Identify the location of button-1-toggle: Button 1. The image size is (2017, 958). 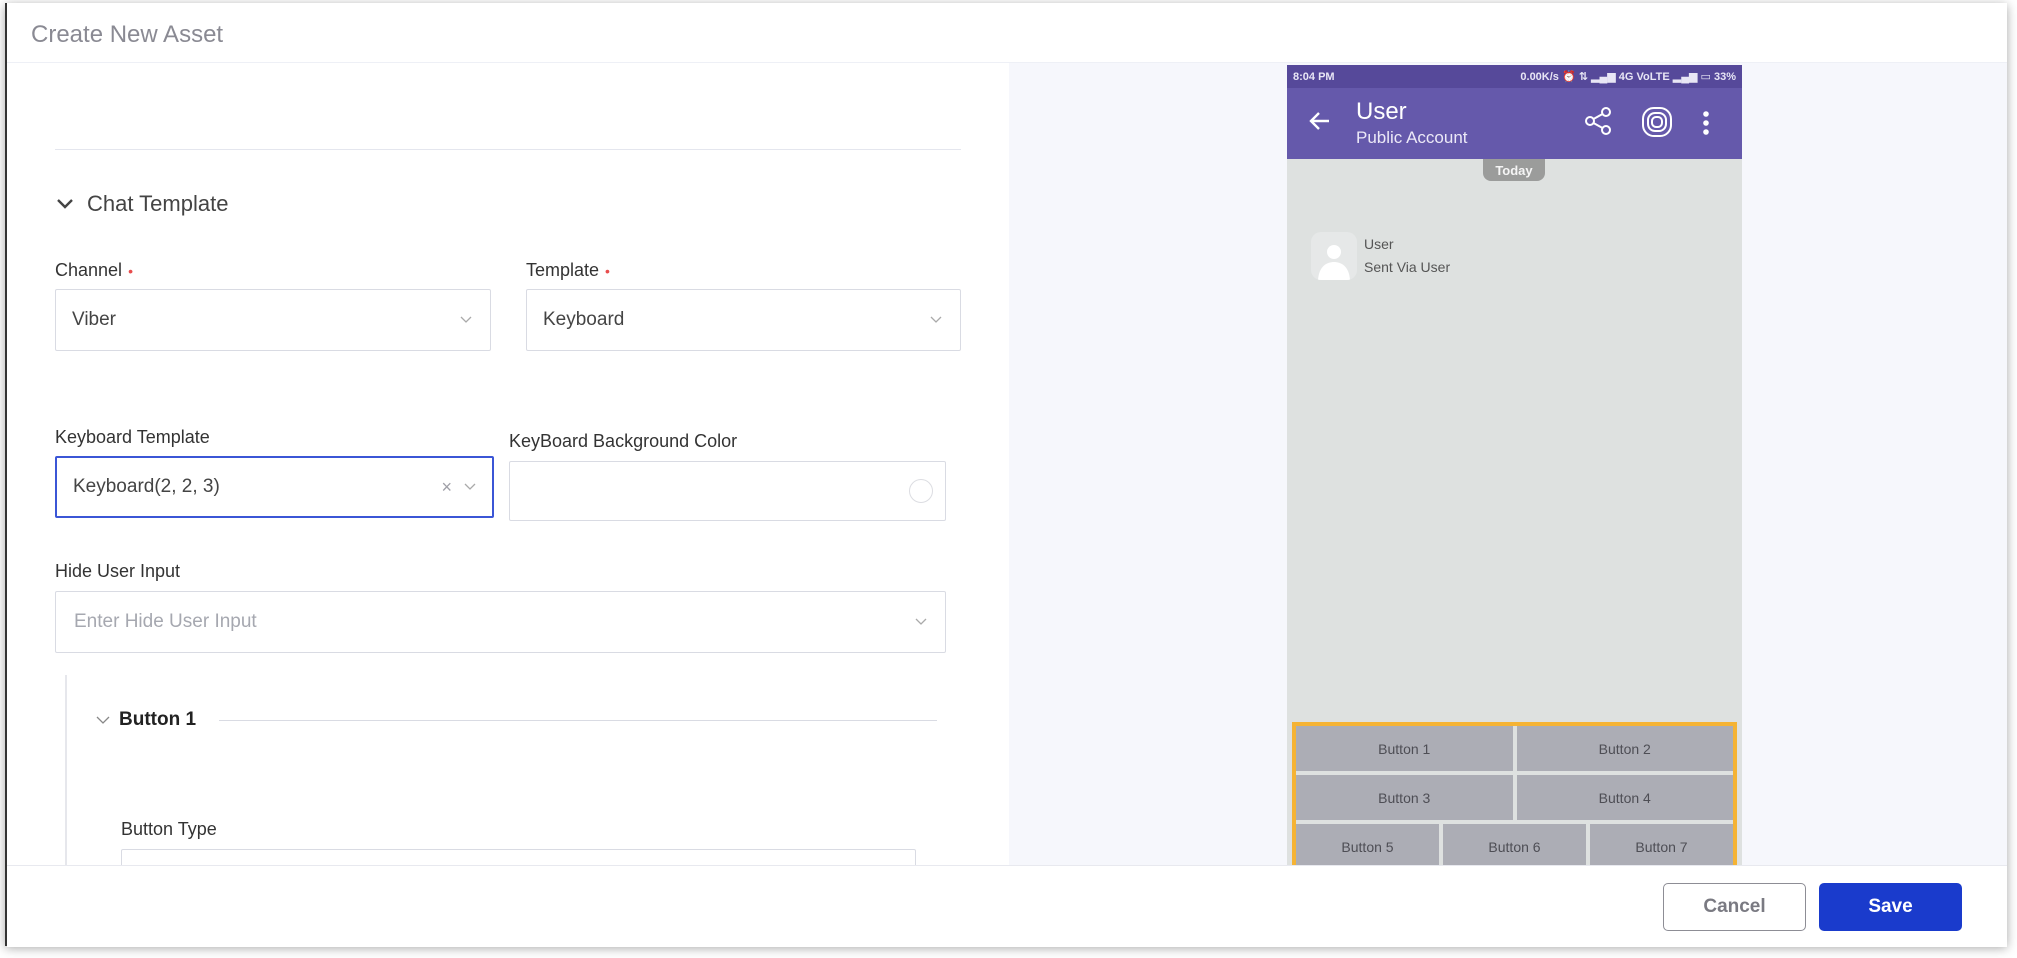
(145, 720).